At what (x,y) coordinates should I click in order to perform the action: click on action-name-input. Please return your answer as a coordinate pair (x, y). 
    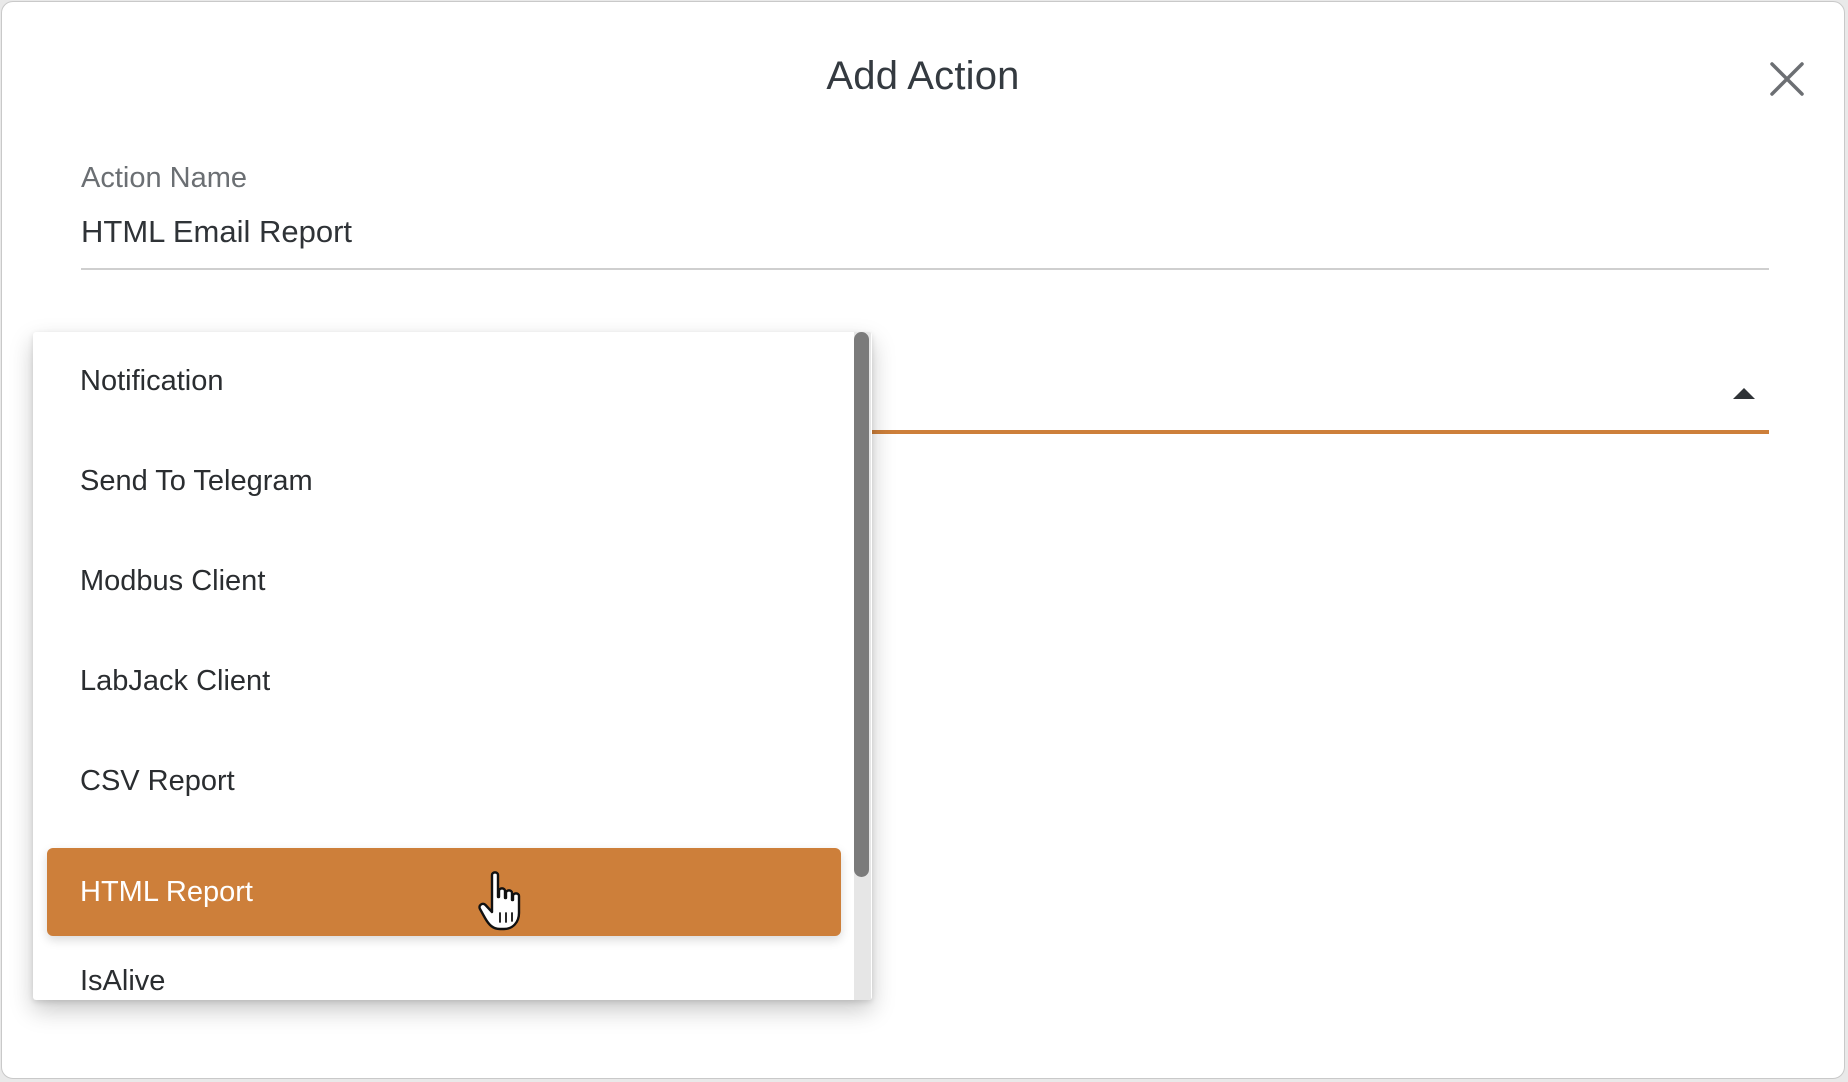
    Looking at the image, I should click on (925, 232).